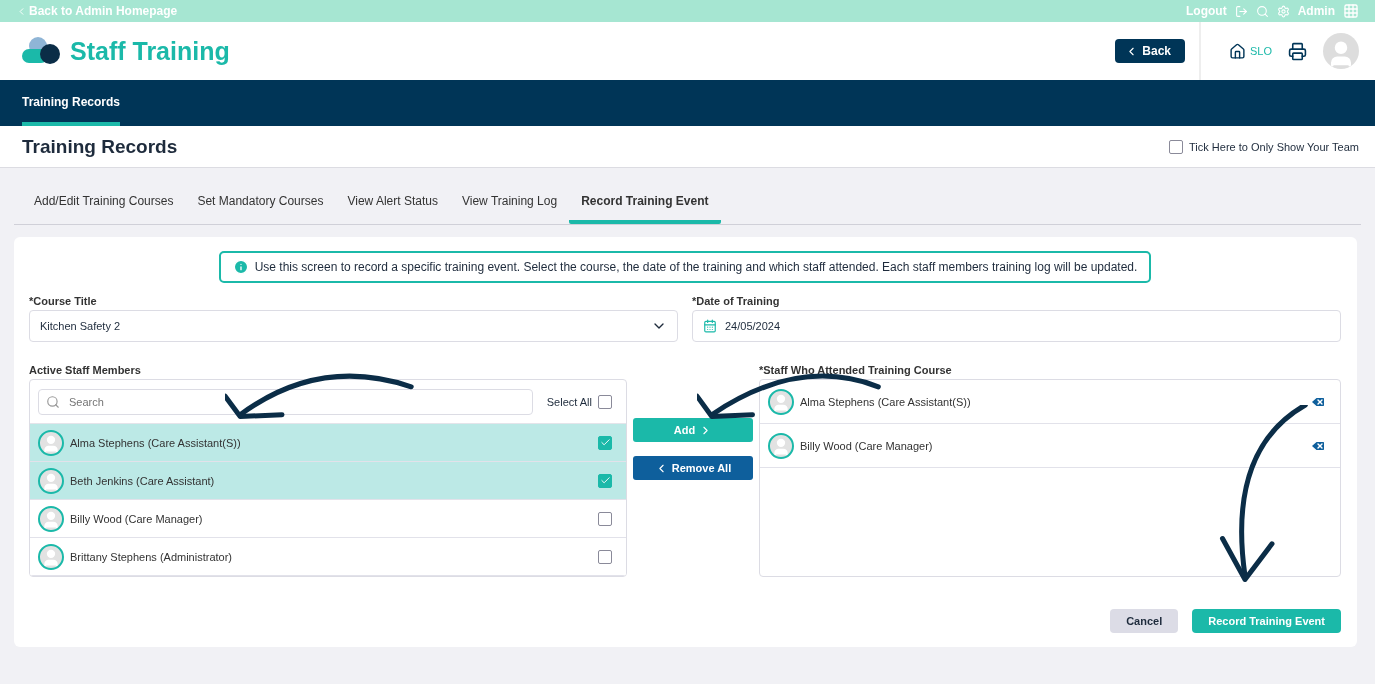  Describe the element at coordinates (645, 202) in the screenshot. I see `tab: Record Training Event` at that location.